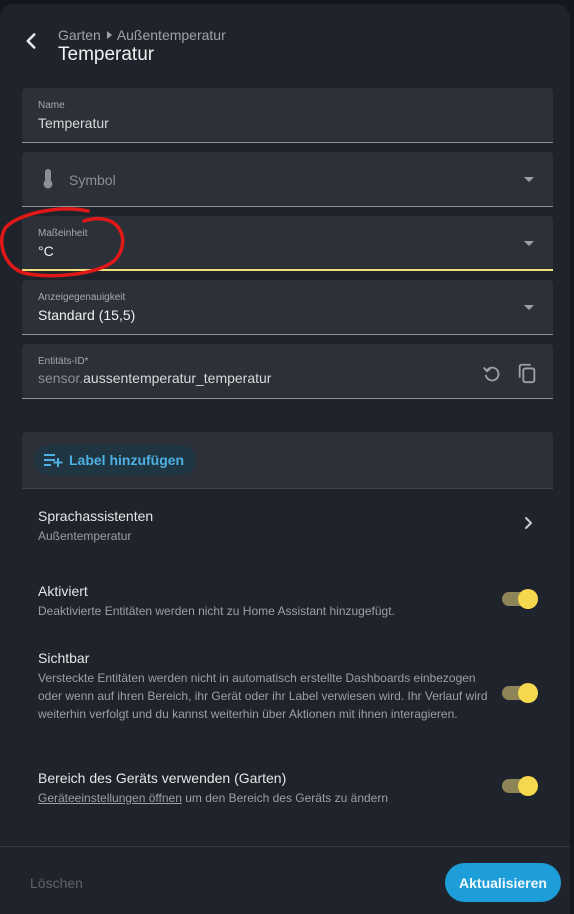 This screenshot has height=914, width=574. What do you see at coordinates (92, 180) in the screenshot?
I see `symbol-placeholder: Symbol` at bounding box center [92, 180].